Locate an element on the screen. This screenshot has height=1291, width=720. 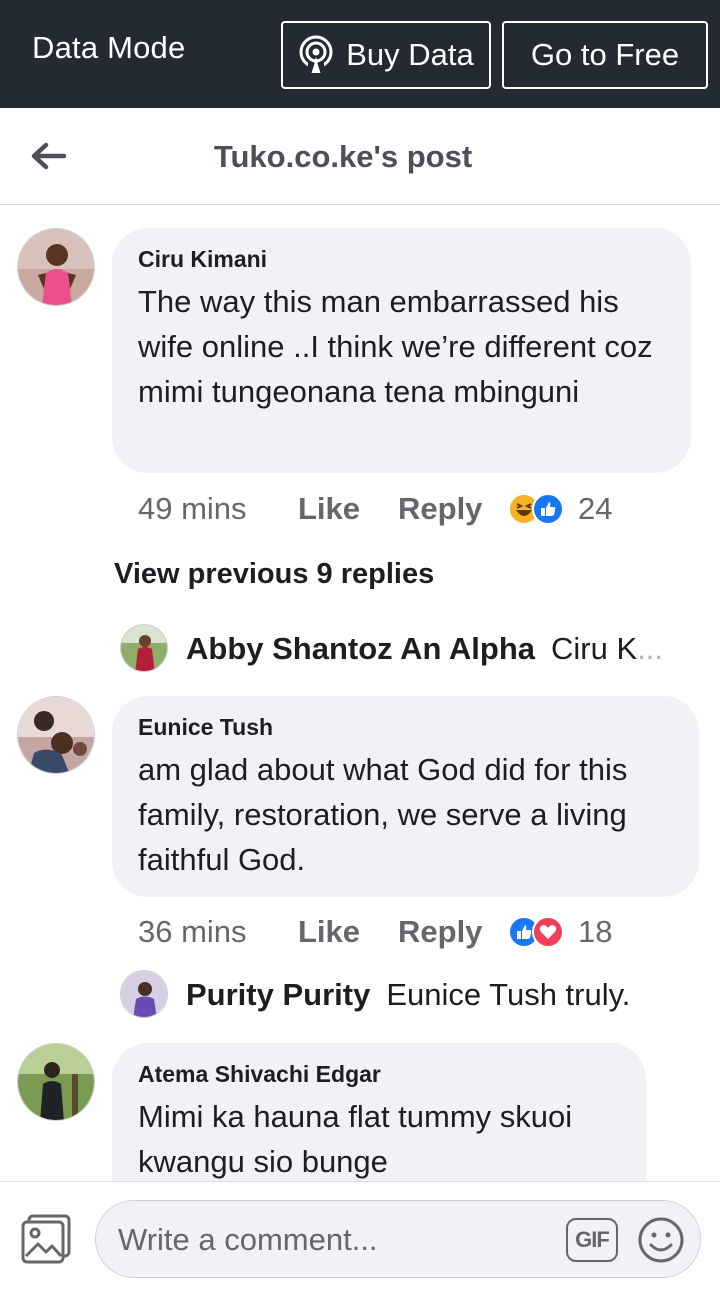
emoji-icon is located at coordinates (661, 1240).